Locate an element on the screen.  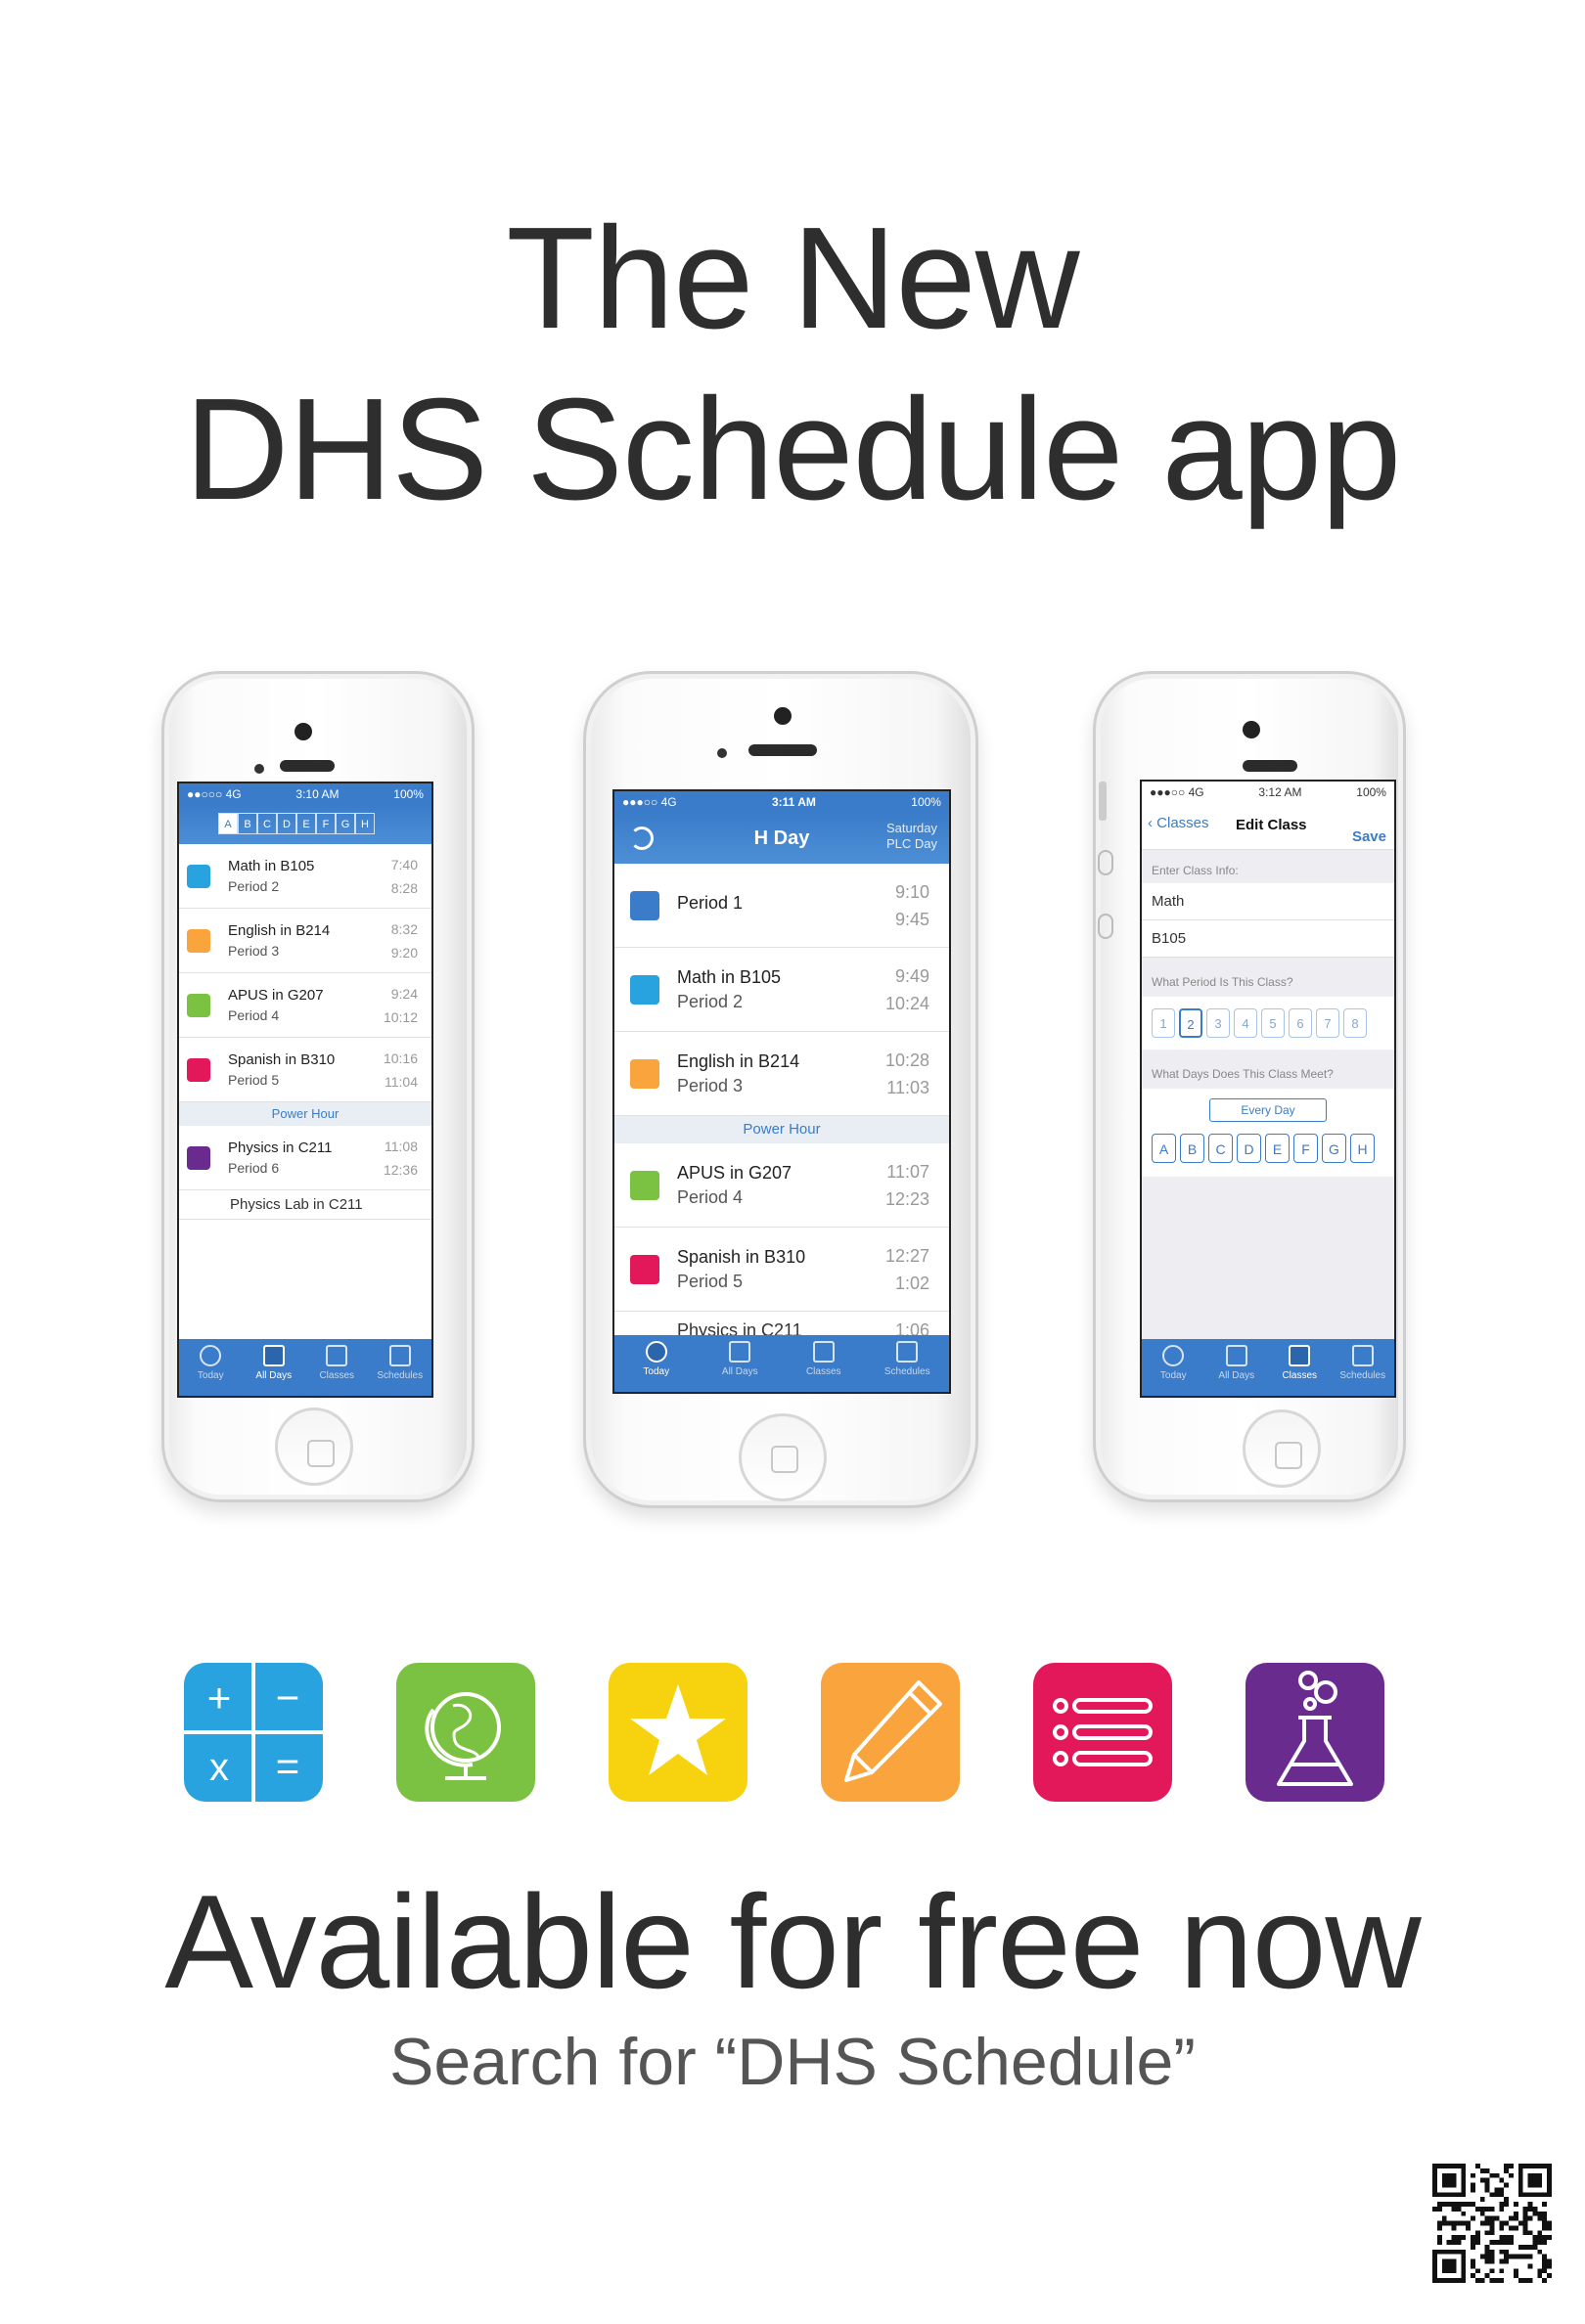
start-time: 11:08 is located at coordinates (401, 1146).